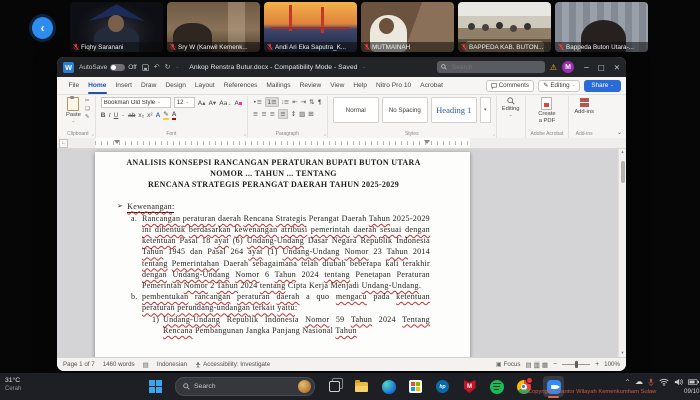  Describe the element at coordinates (174, 115) in the screenshot. I see `font-color-button: A` at that location.